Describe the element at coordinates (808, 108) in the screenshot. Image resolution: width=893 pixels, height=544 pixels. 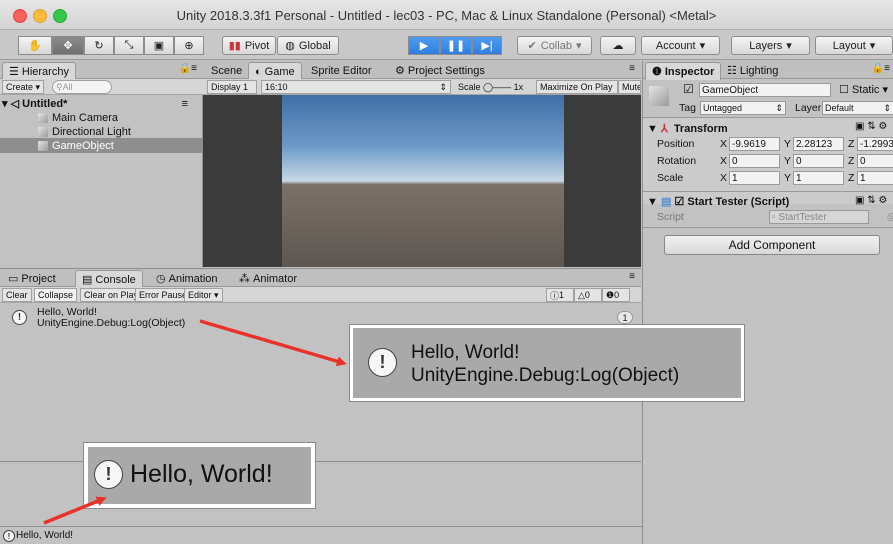
I see `layer-label: Layer` at that location.